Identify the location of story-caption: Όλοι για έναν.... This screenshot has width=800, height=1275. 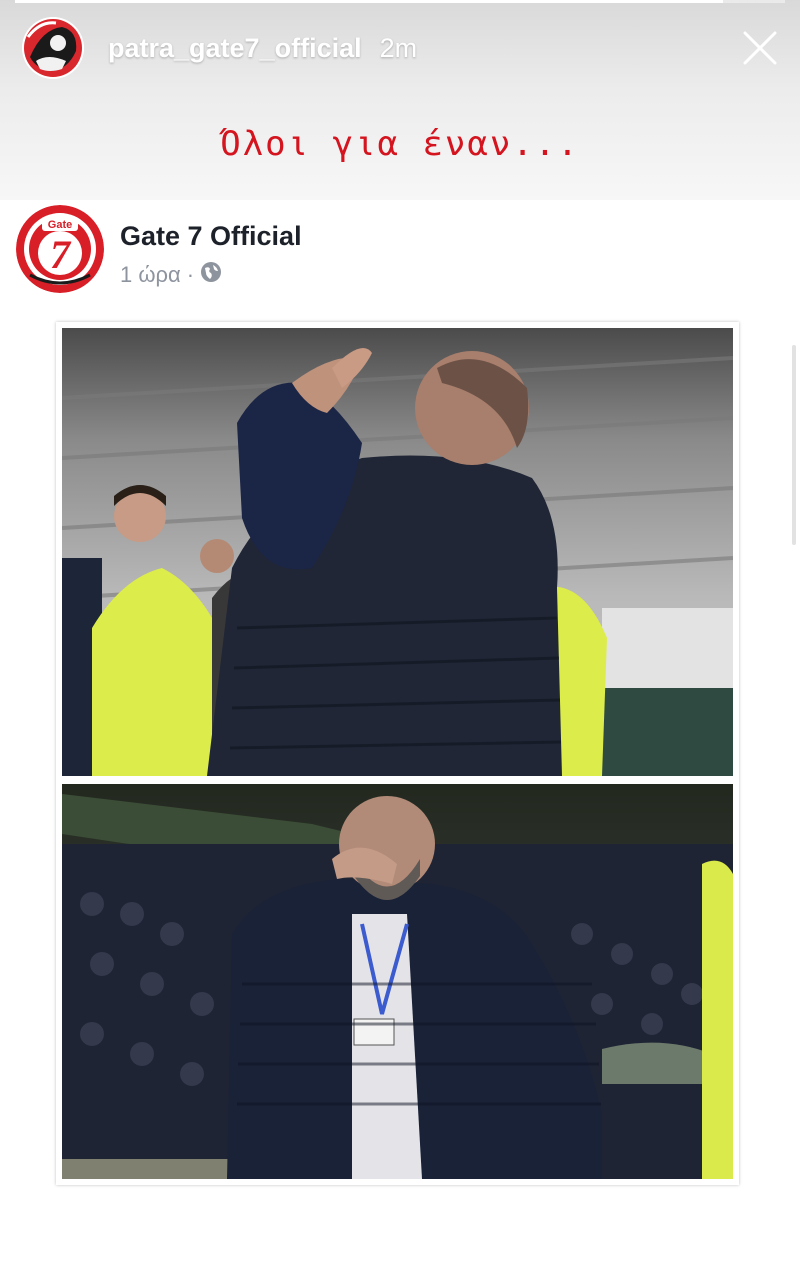
(400, 144).